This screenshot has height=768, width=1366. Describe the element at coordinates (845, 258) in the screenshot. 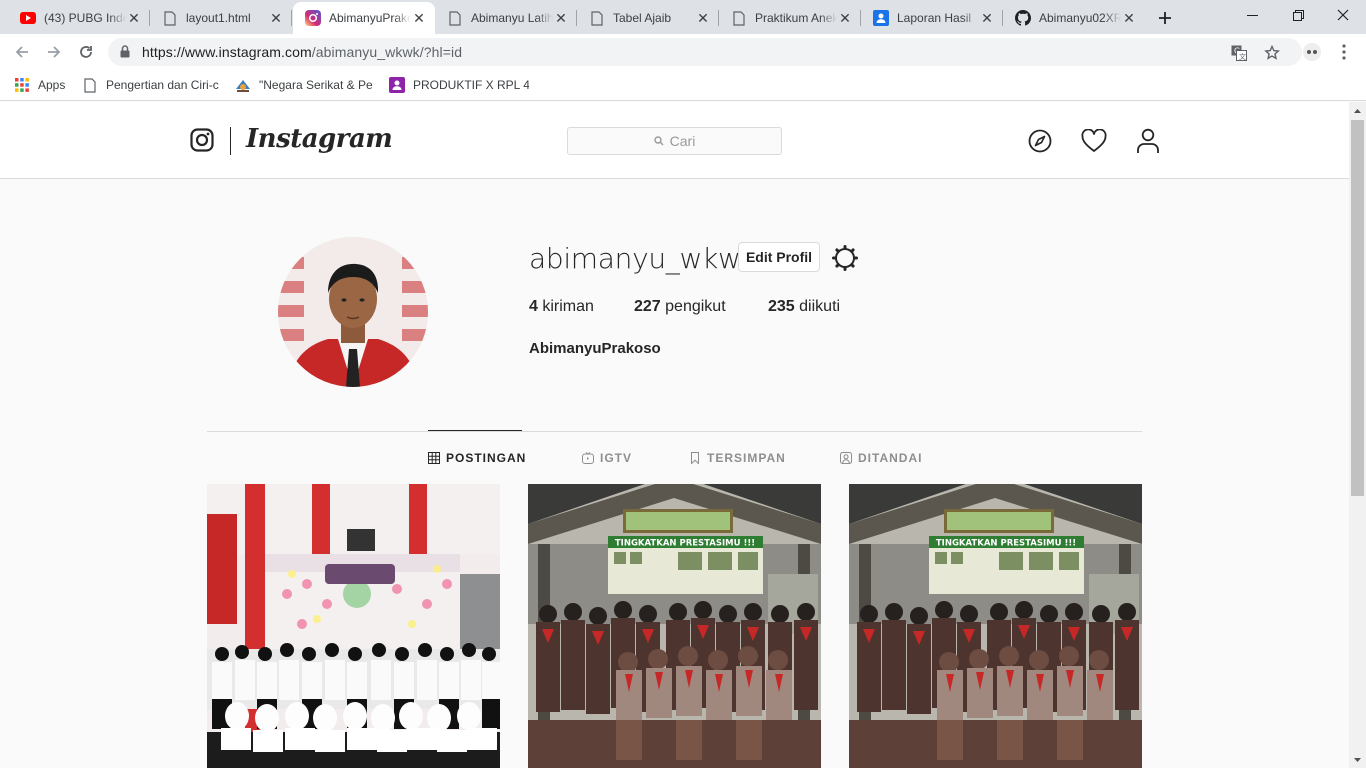

I see `settings-gear-icon` at that location.